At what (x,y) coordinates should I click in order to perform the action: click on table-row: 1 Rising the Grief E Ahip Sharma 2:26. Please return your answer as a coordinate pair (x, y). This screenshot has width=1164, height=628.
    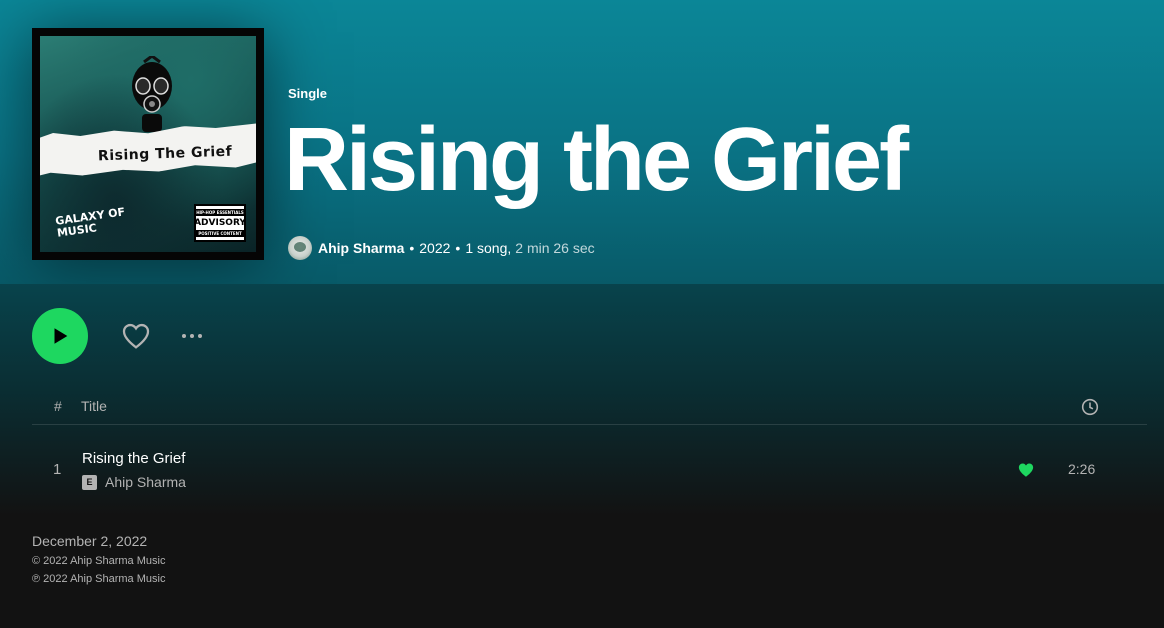
    Looking at the image, I should click on (589, 470).